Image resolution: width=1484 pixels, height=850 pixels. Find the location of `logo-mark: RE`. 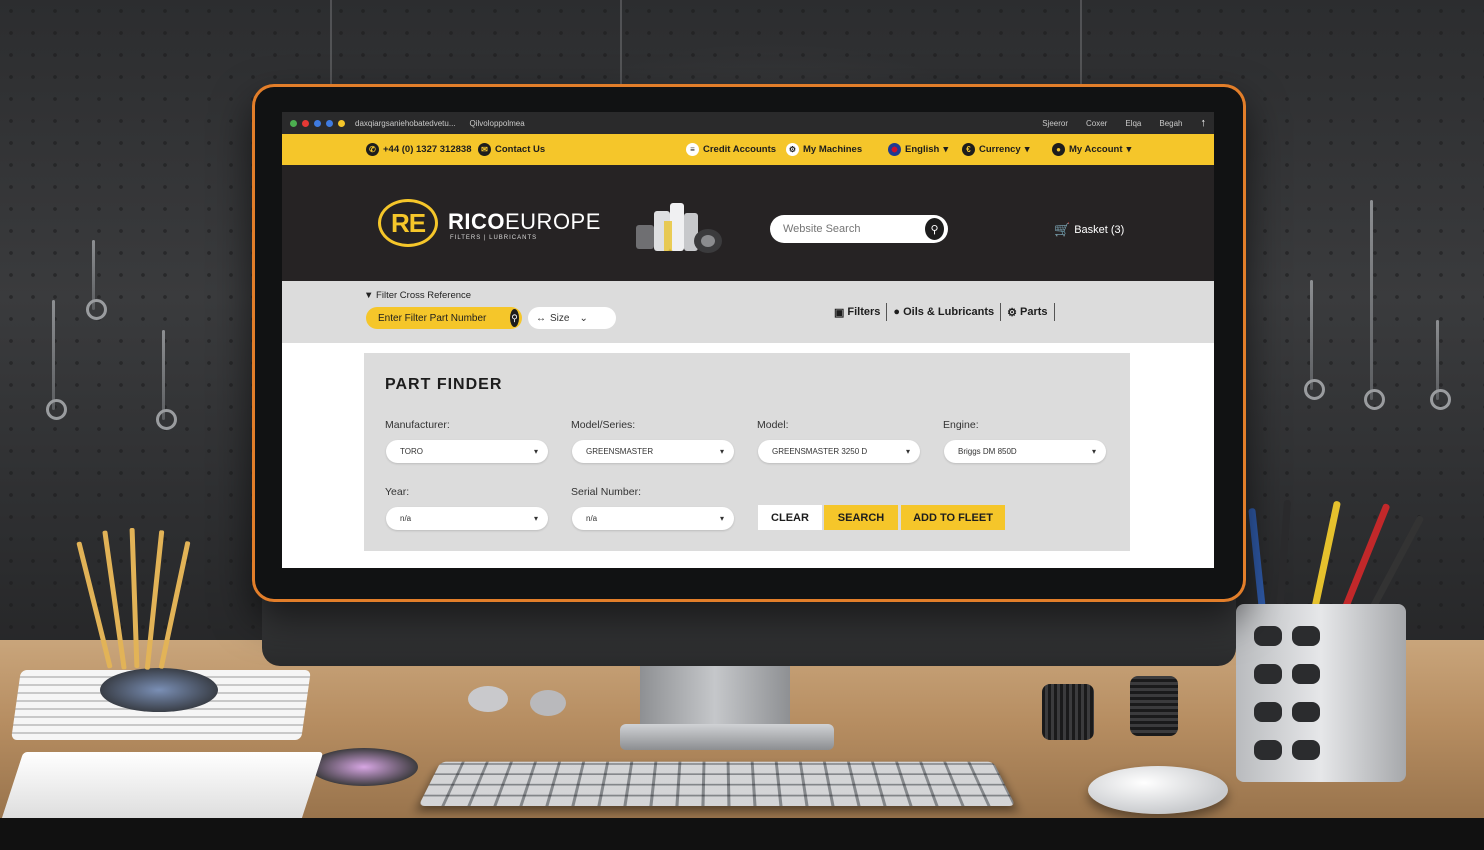

logo-mark: RE is located at coordinates (408, 223).